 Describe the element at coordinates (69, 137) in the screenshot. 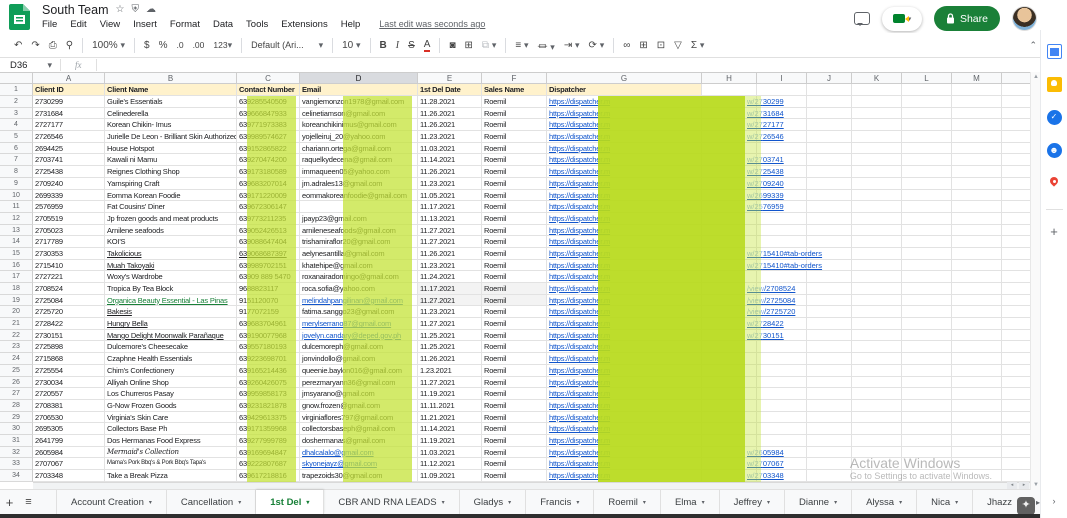

I see `grid-cell: 2726546` at that location.